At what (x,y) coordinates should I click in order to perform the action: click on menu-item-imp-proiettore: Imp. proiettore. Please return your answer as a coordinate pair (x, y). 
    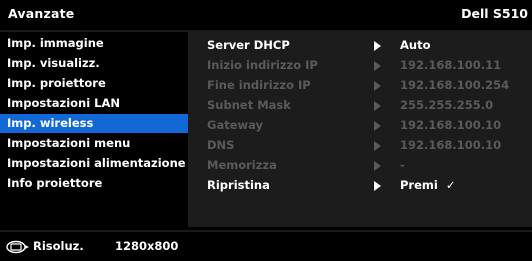
    Looking at the image, I should click on (94, 83).